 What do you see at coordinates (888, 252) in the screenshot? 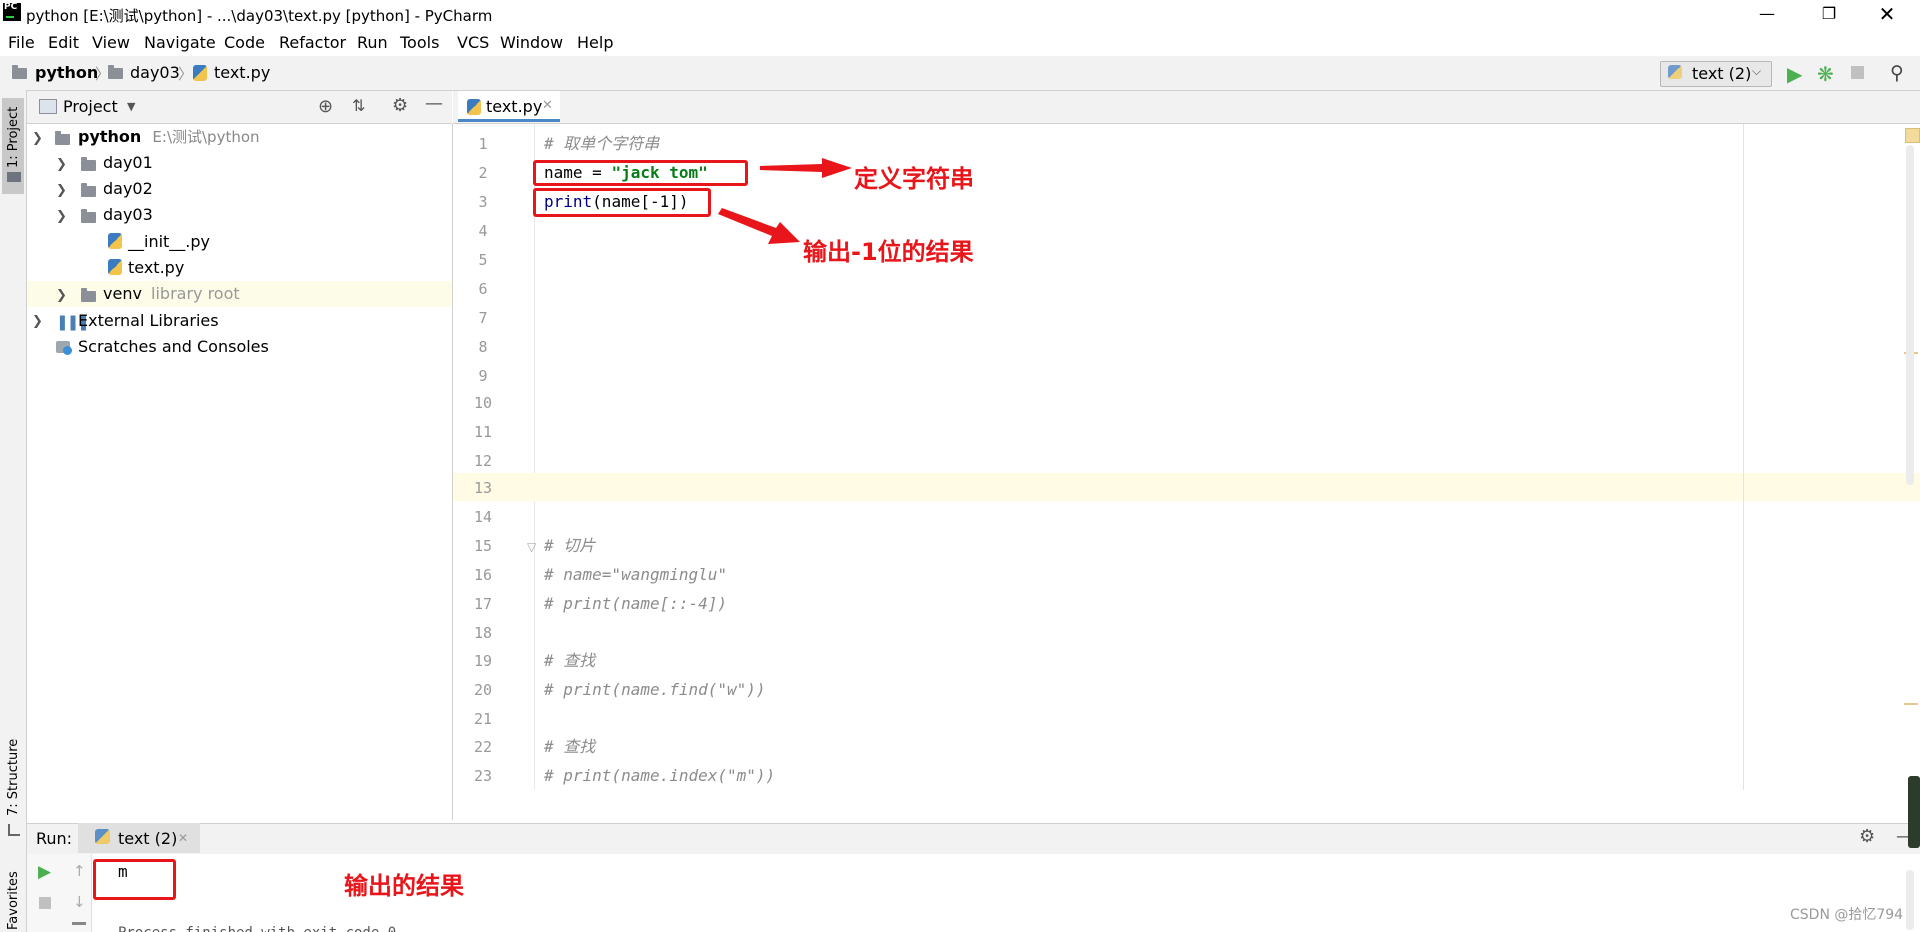
I see `annotation-output-last: 输出-1位的结果` at bounding box center [888, 252].